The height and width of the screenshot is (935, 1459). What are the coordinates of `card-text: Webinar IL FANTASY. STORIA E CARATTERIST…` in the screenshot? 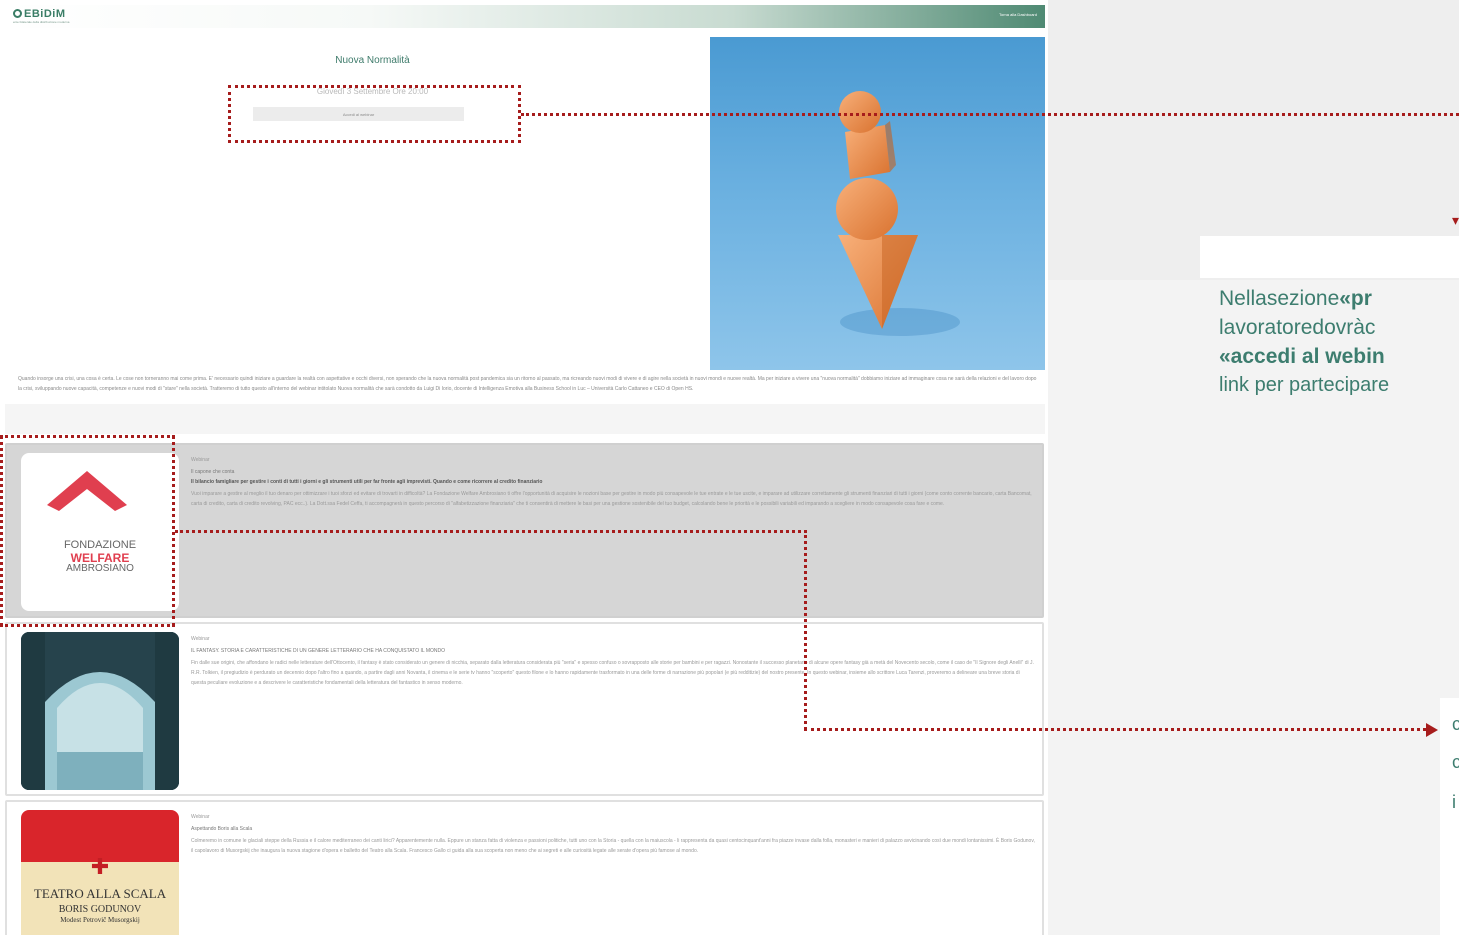 It's located at (613, 662).